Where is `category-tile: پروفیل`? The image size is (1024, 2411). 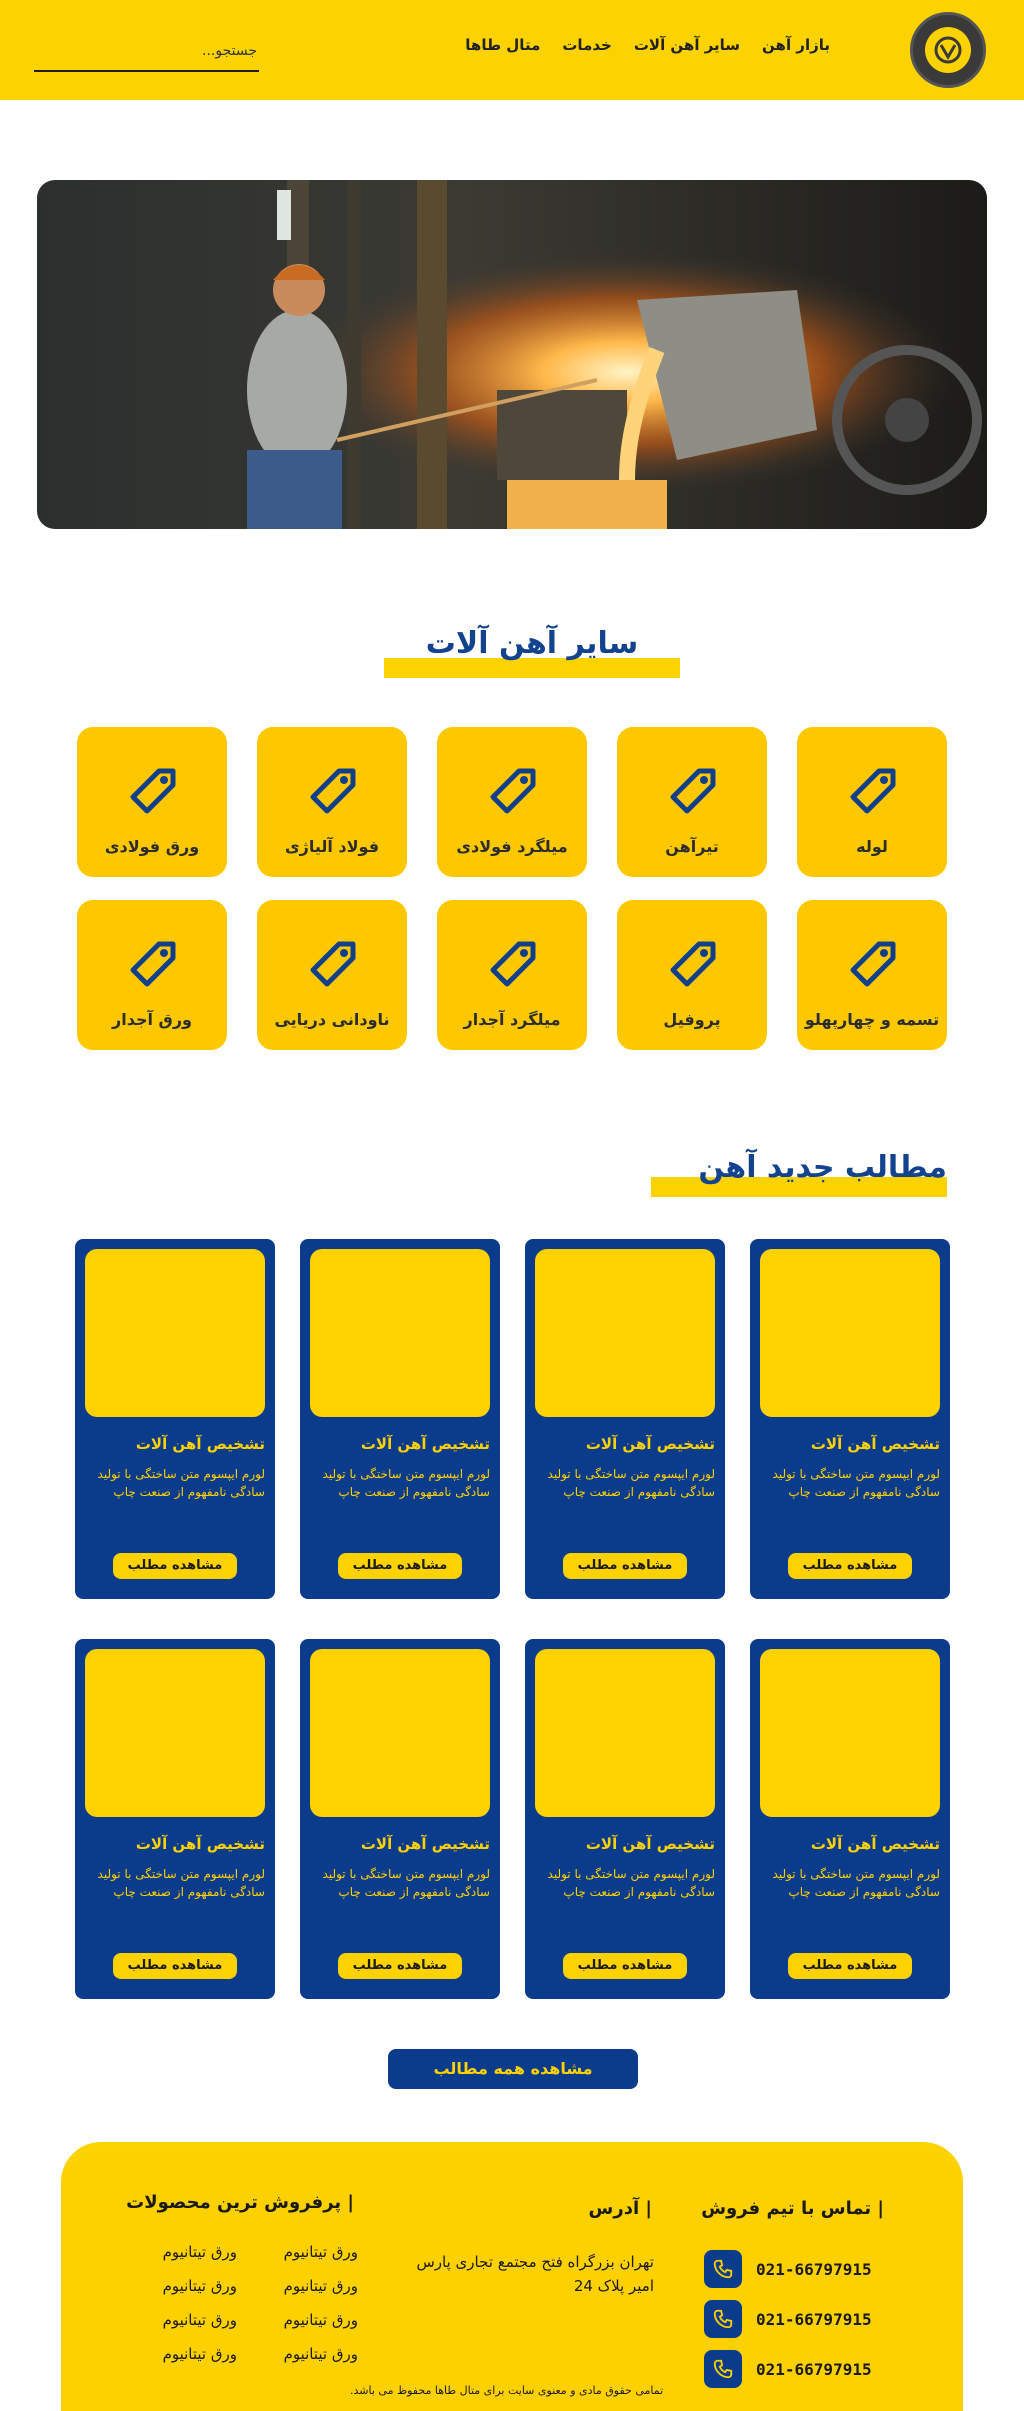 category-tile: پروفیل is located at coordinates (692, 975).